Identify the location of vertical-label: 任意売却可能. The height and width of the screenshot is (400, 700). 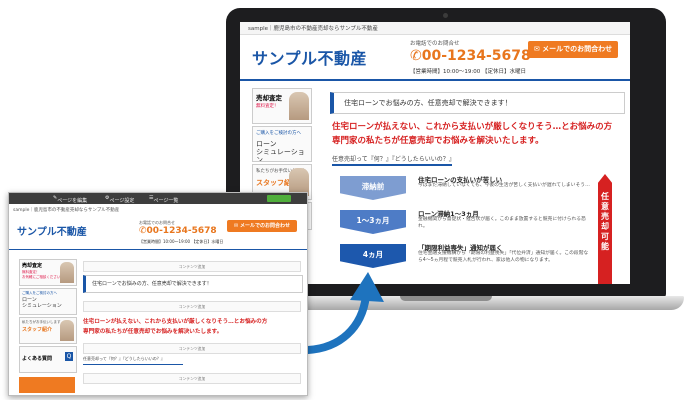
(605, 221).